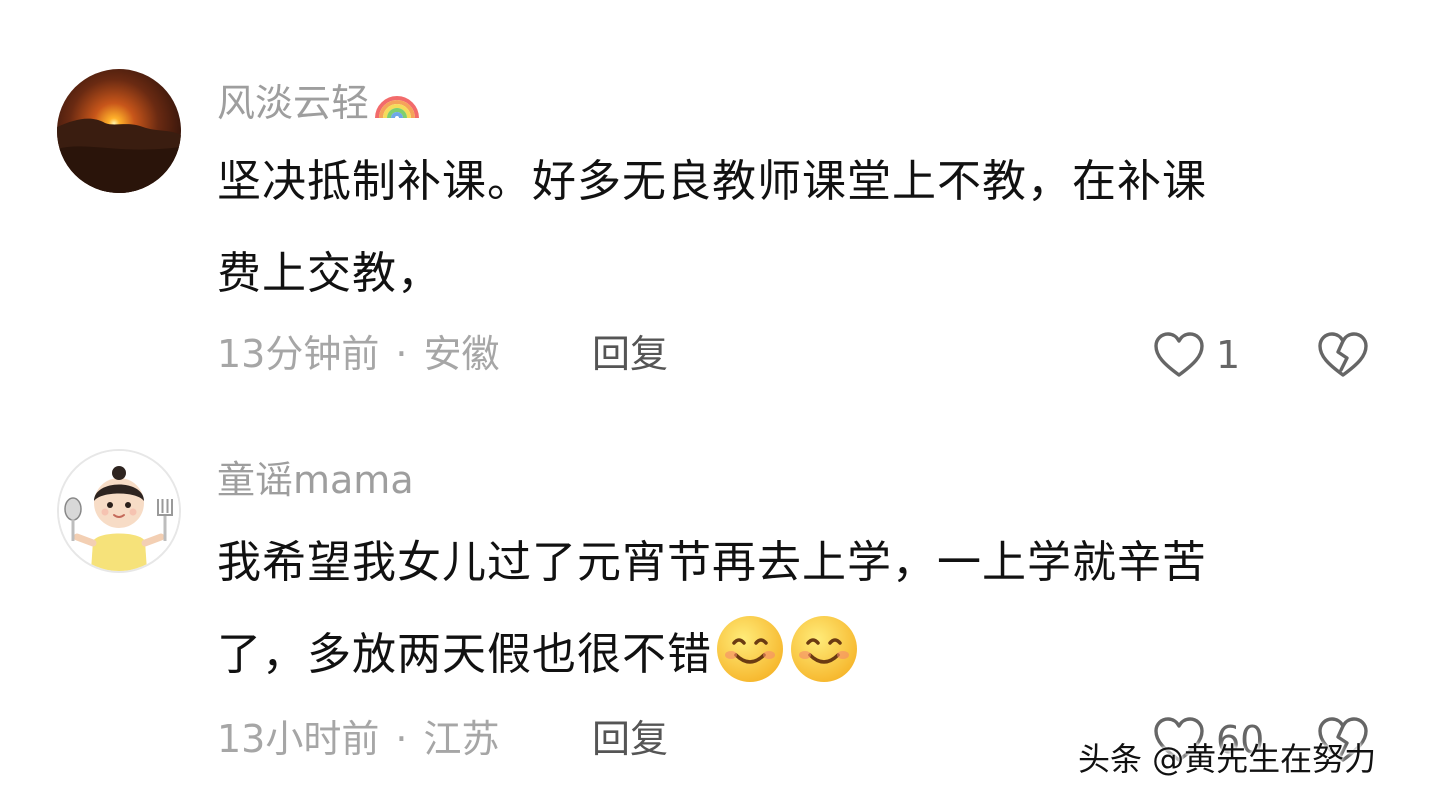 This screenshot has height=799, width=1440. I want to click on username-text: 风淡云轻, so click(293, 103).